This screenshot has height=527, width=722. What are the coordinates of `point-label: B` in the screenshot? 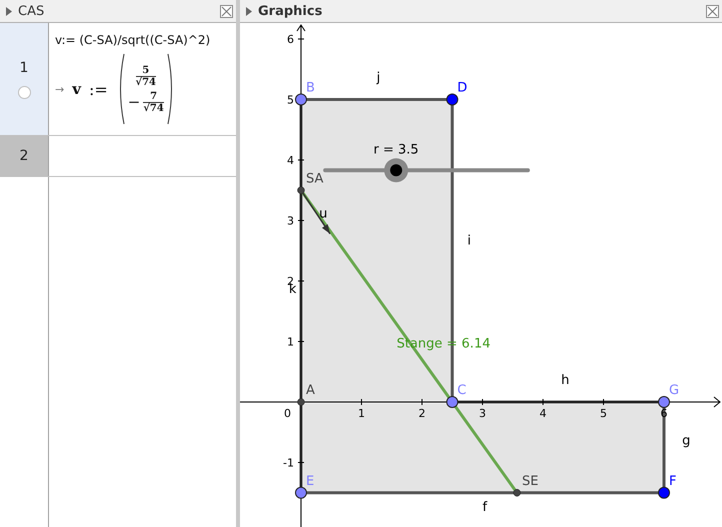 It's located at (310, 88).